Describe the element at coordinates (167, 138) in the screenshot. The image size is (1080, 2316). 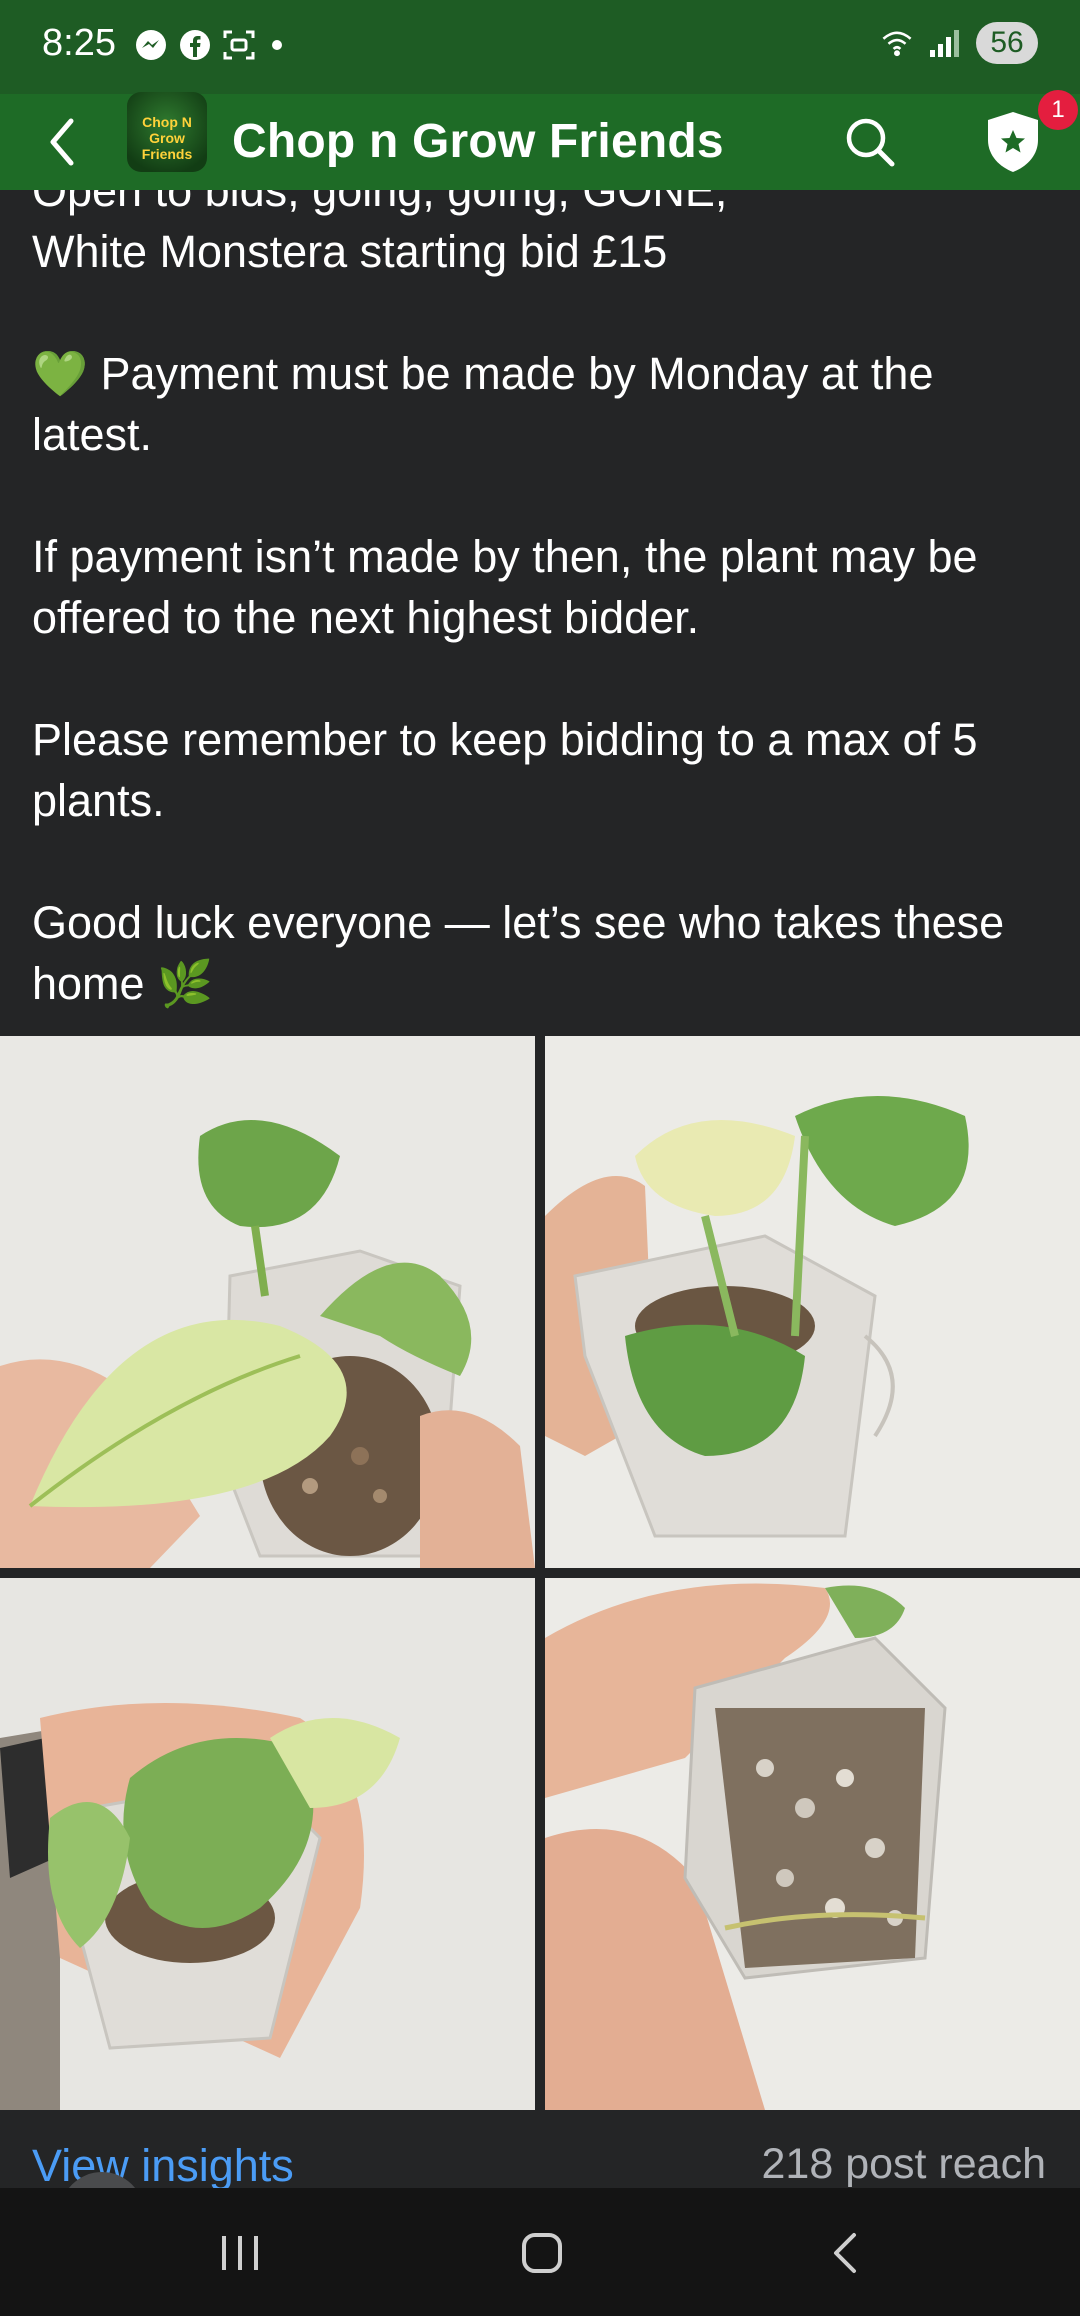
I see `group-logo: Chop N Grow Friends` at that location.